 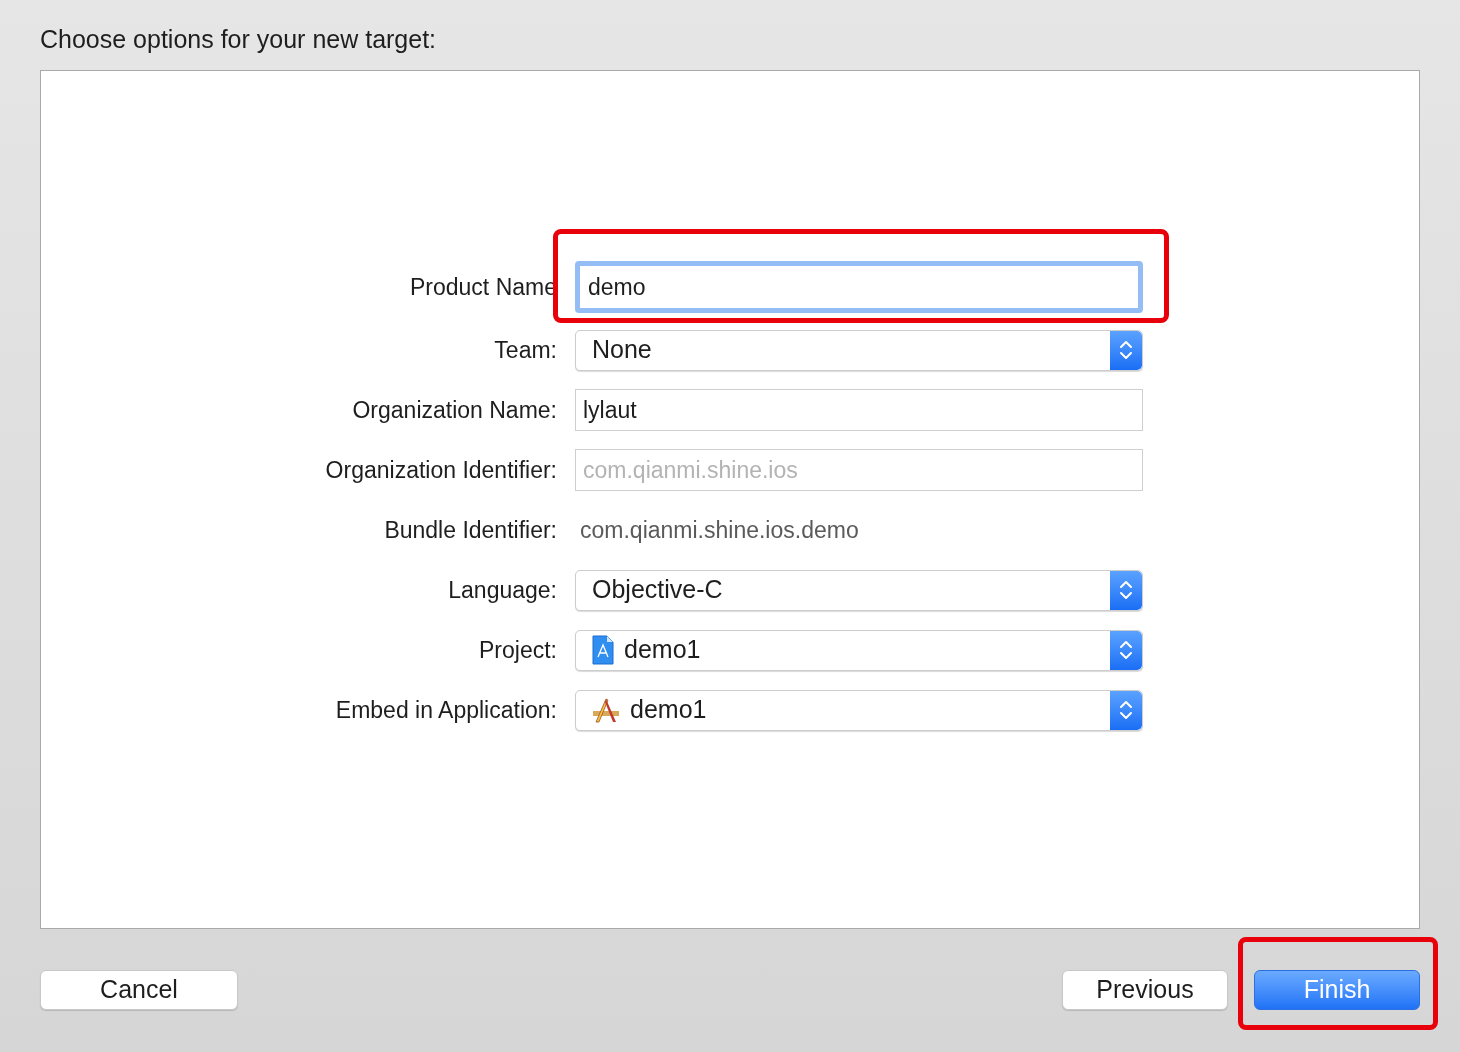 I want to click on secondary-button: Previous, so click(x=1145, y=990).